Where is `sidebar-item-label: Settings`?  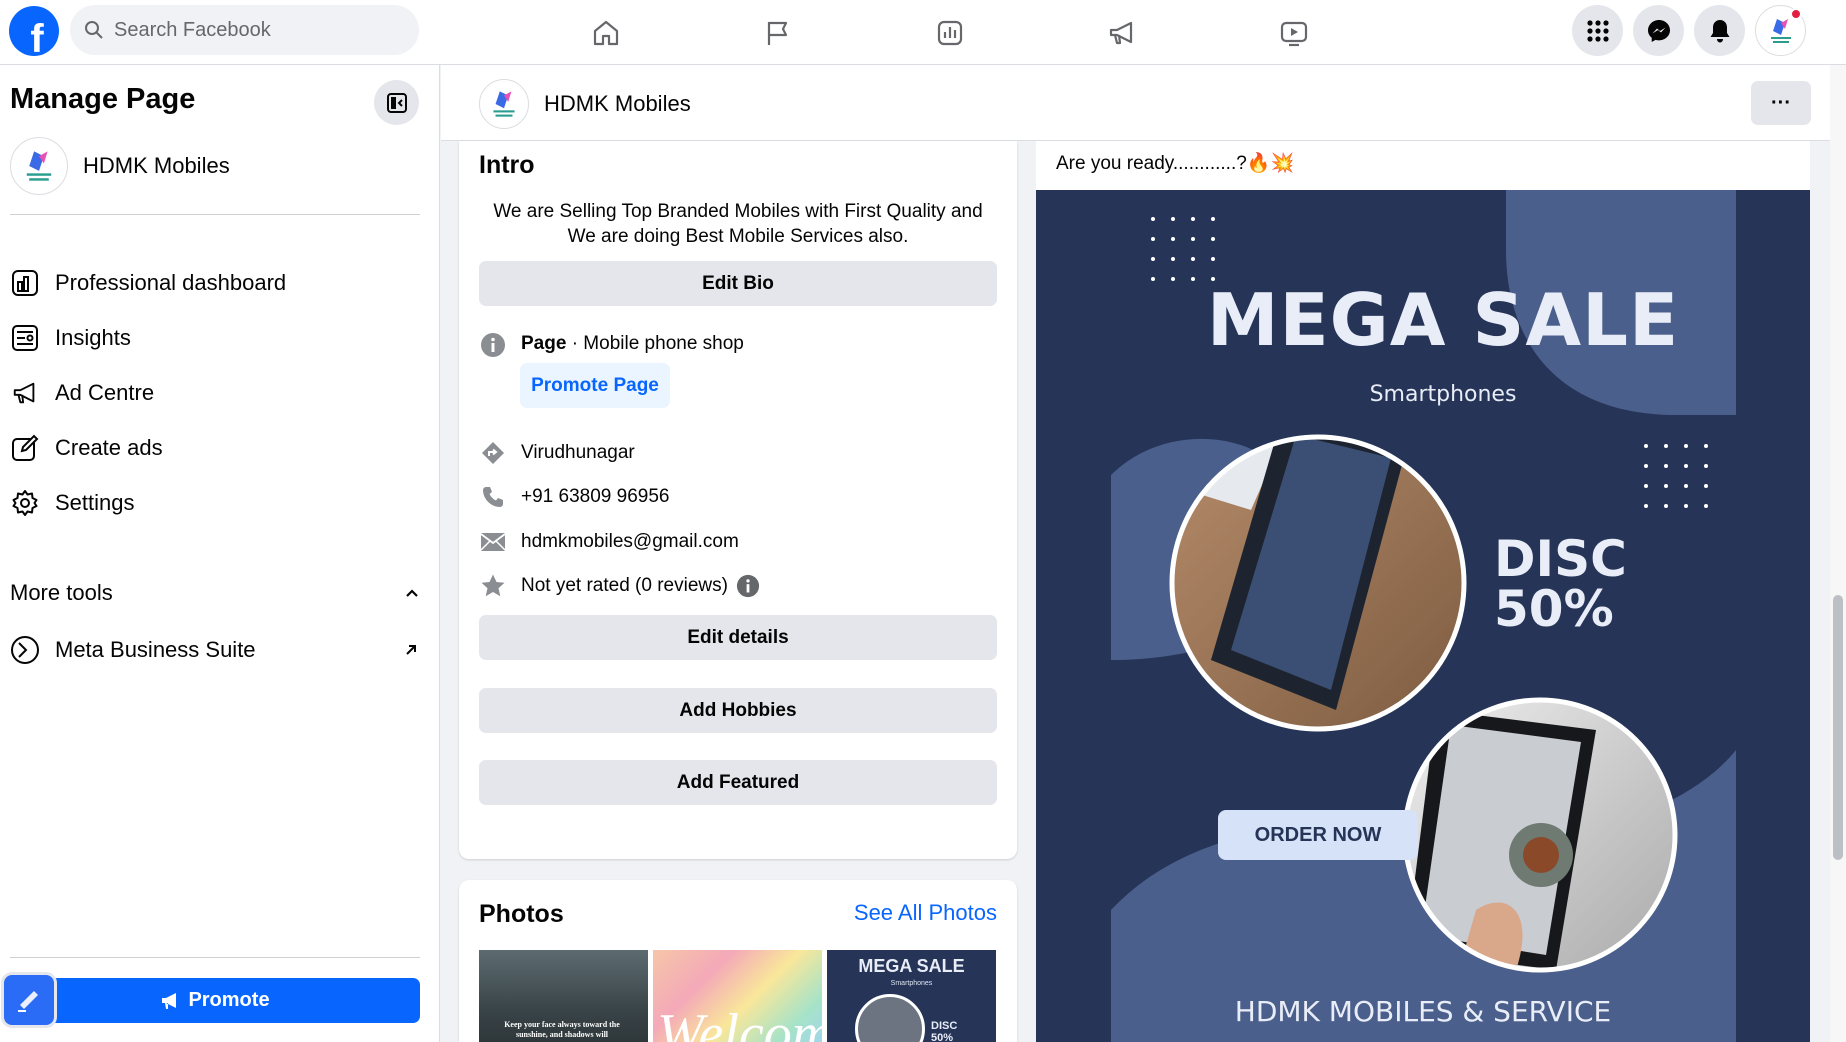 sidebar-item-label: Settings is located at coordinates (95, 502).